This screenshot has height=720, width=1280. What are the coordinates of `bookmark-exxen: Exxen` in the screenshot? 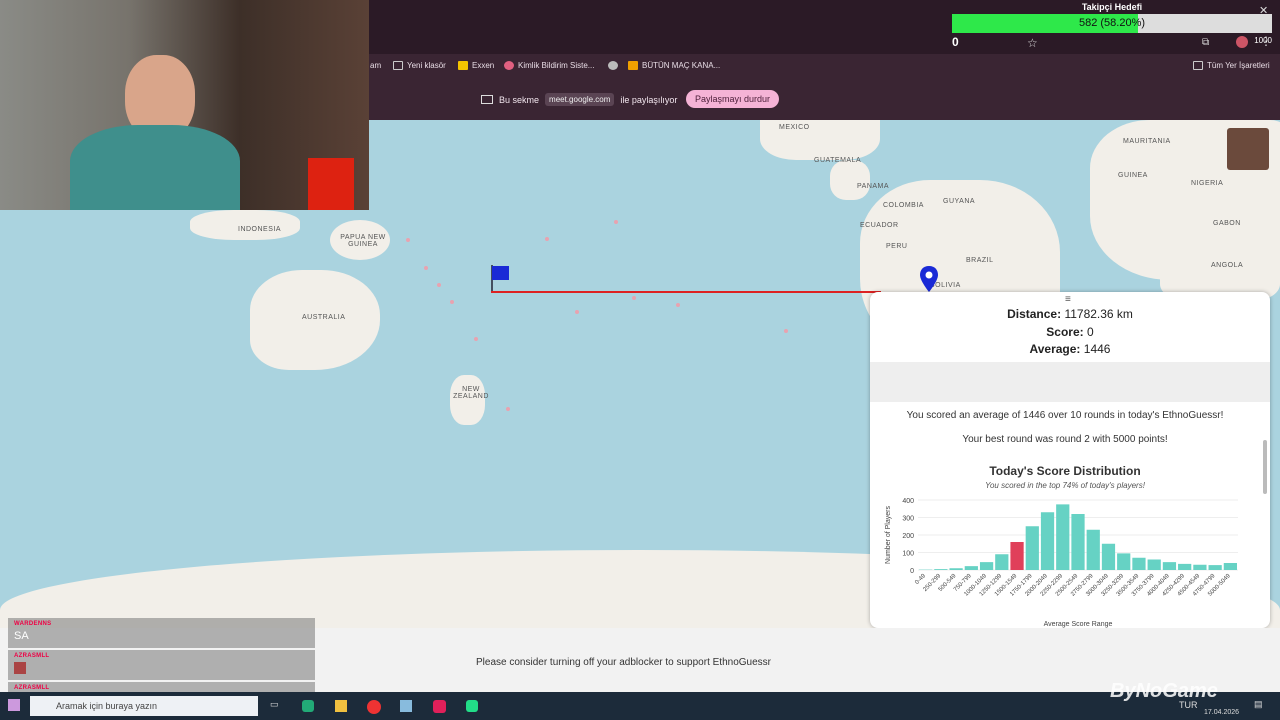 It's located at (476, 65).